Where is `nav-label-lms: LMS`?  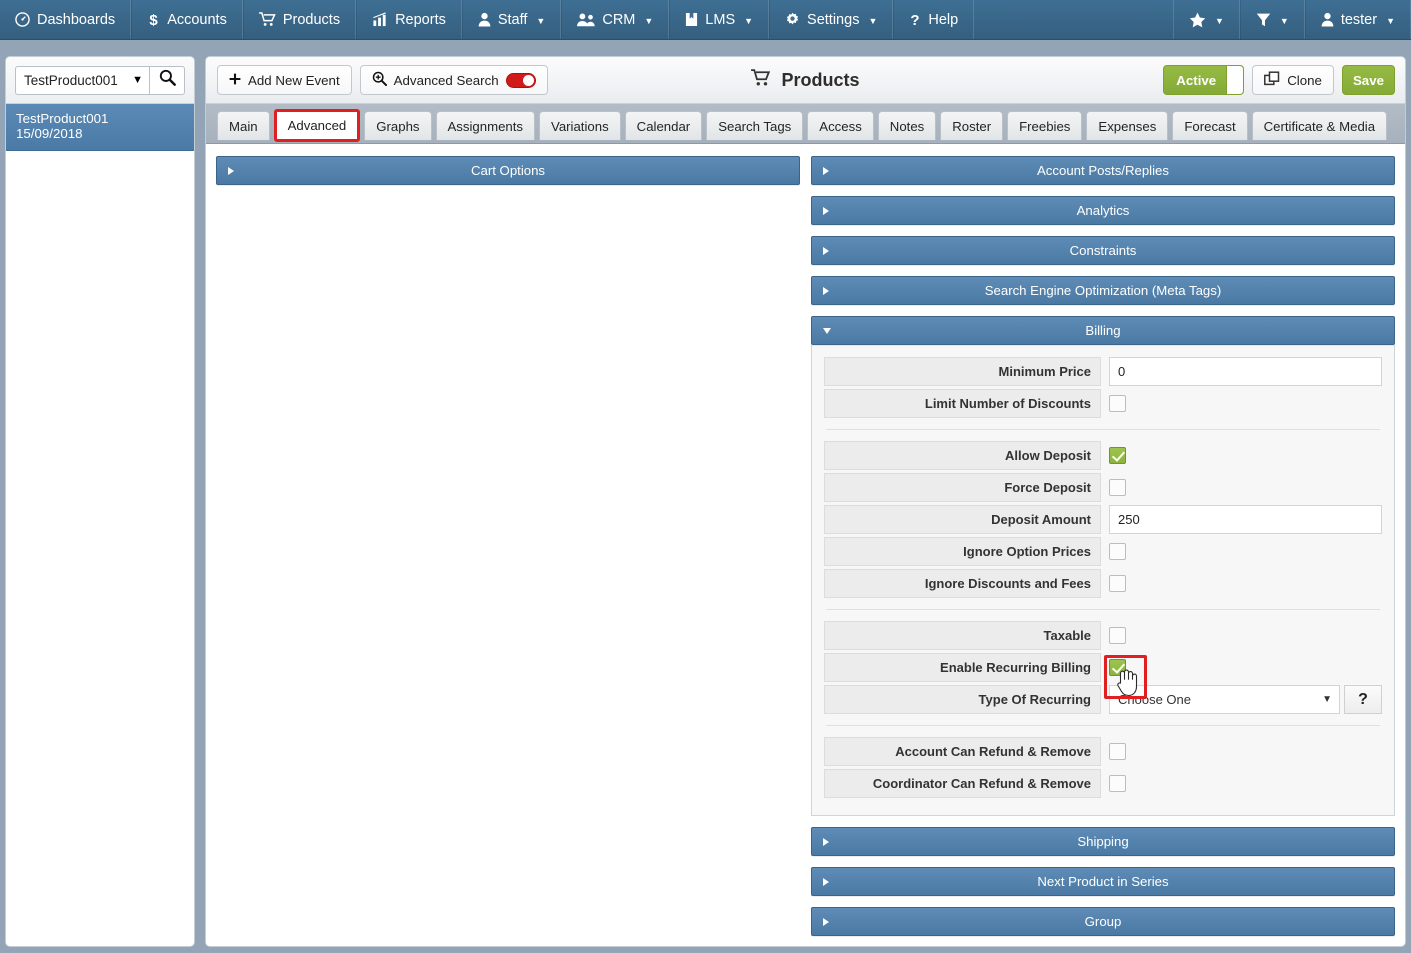 nav-label-lms: LMS is located at coordinates (720, 19).